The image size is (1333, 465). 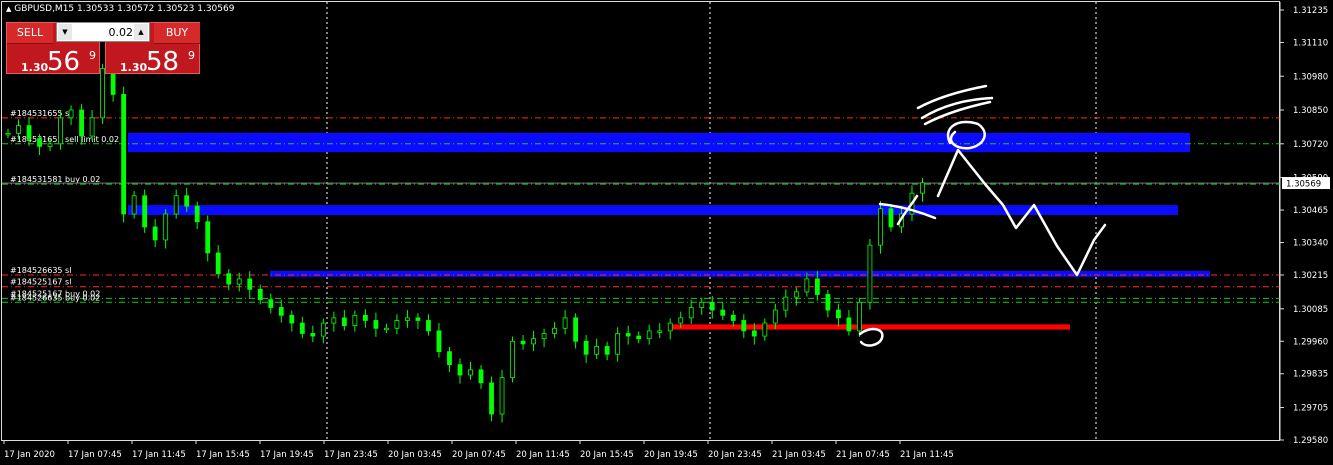 I want to click on lot-size-stepper: ▼ ▲, so click(x=103, y=32).